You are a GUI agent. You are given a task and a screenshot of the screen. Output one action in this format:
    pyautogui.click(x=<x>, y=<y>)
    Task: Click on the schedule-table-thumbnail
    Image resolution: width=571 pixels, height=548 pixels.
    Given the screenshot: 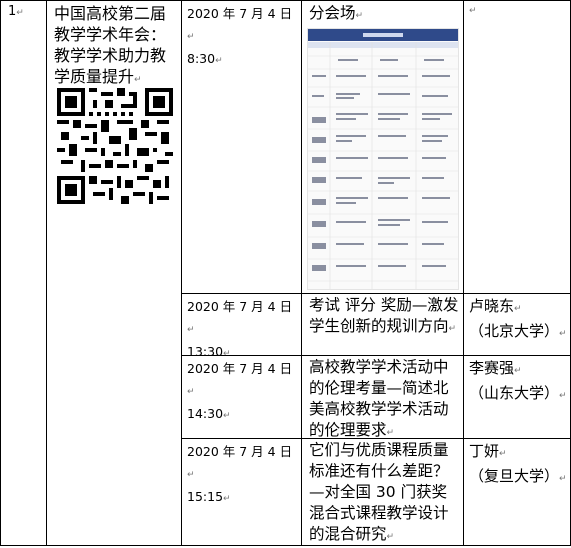 What is the action you would take?
    pyautogui.click(x=383, y=159)
    